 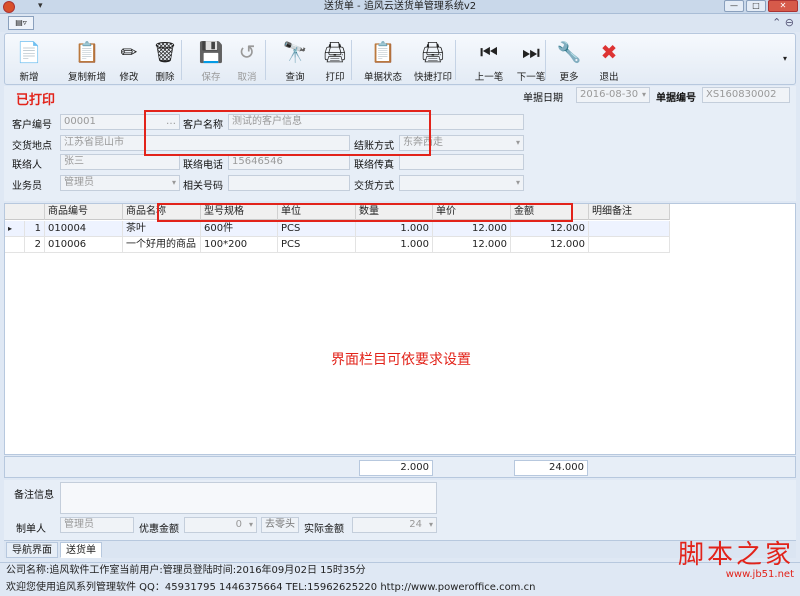 What do you see at coordinates (247, 77) in the screenshot?
I see `cancel-label: 取消` at bounding box center [247, 77].